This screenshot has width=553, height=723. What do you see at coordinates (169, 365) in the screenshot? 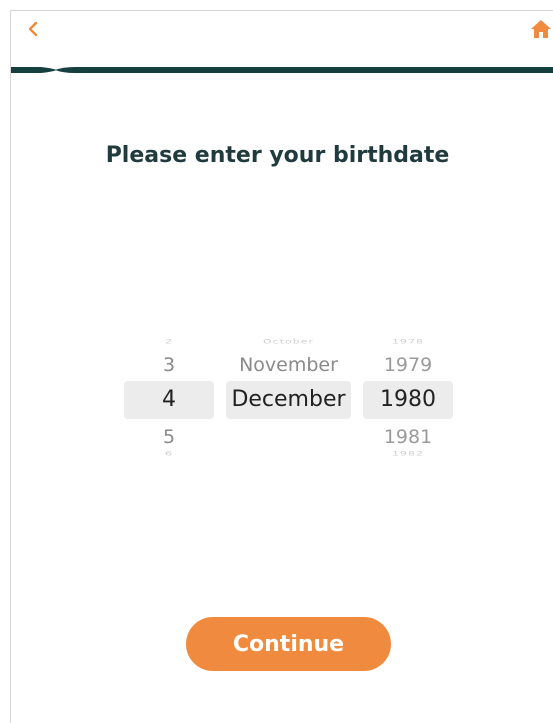
I see `day-option: 3` at bounding box center [169, 365].